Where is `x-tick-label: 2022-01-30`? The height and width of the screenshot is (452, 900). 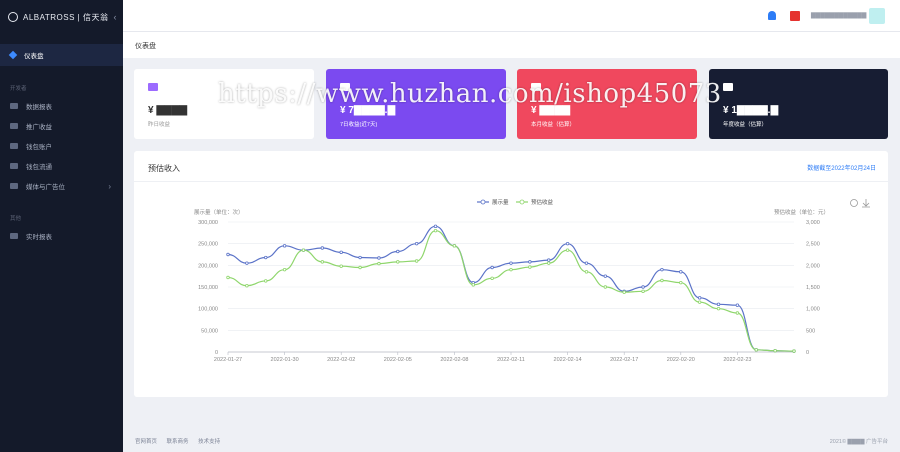 x-tick-label: 2022-01-30 is located at coordinates (285, 360).